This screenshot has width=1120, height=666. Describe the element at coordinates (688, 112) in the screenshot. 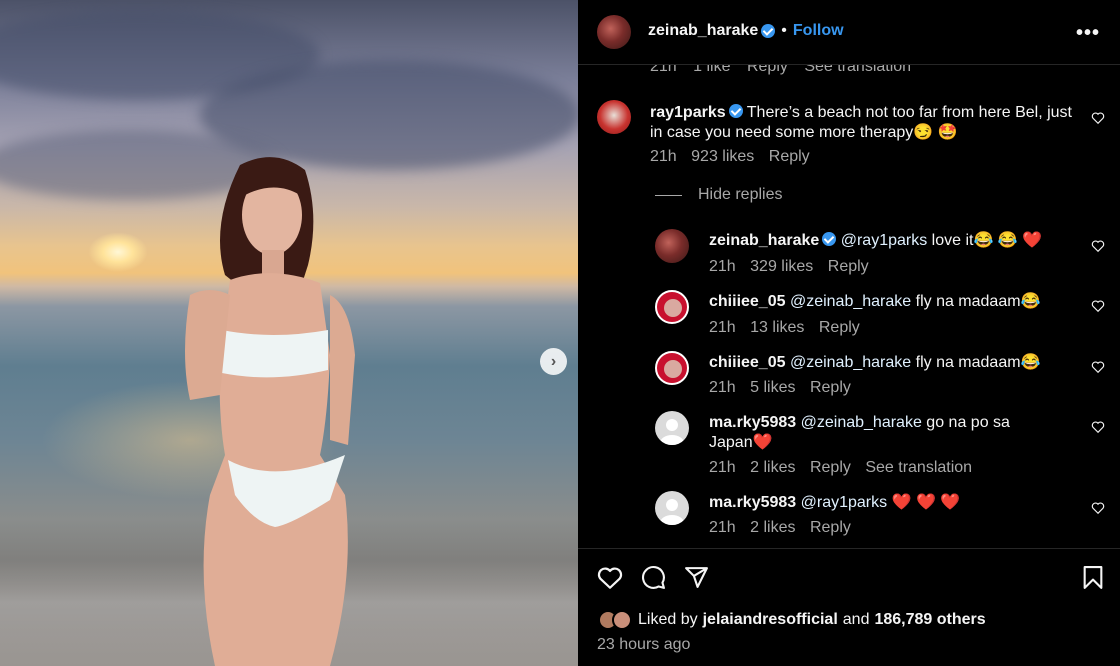

I see `comment-username: ray1parks` at that location.